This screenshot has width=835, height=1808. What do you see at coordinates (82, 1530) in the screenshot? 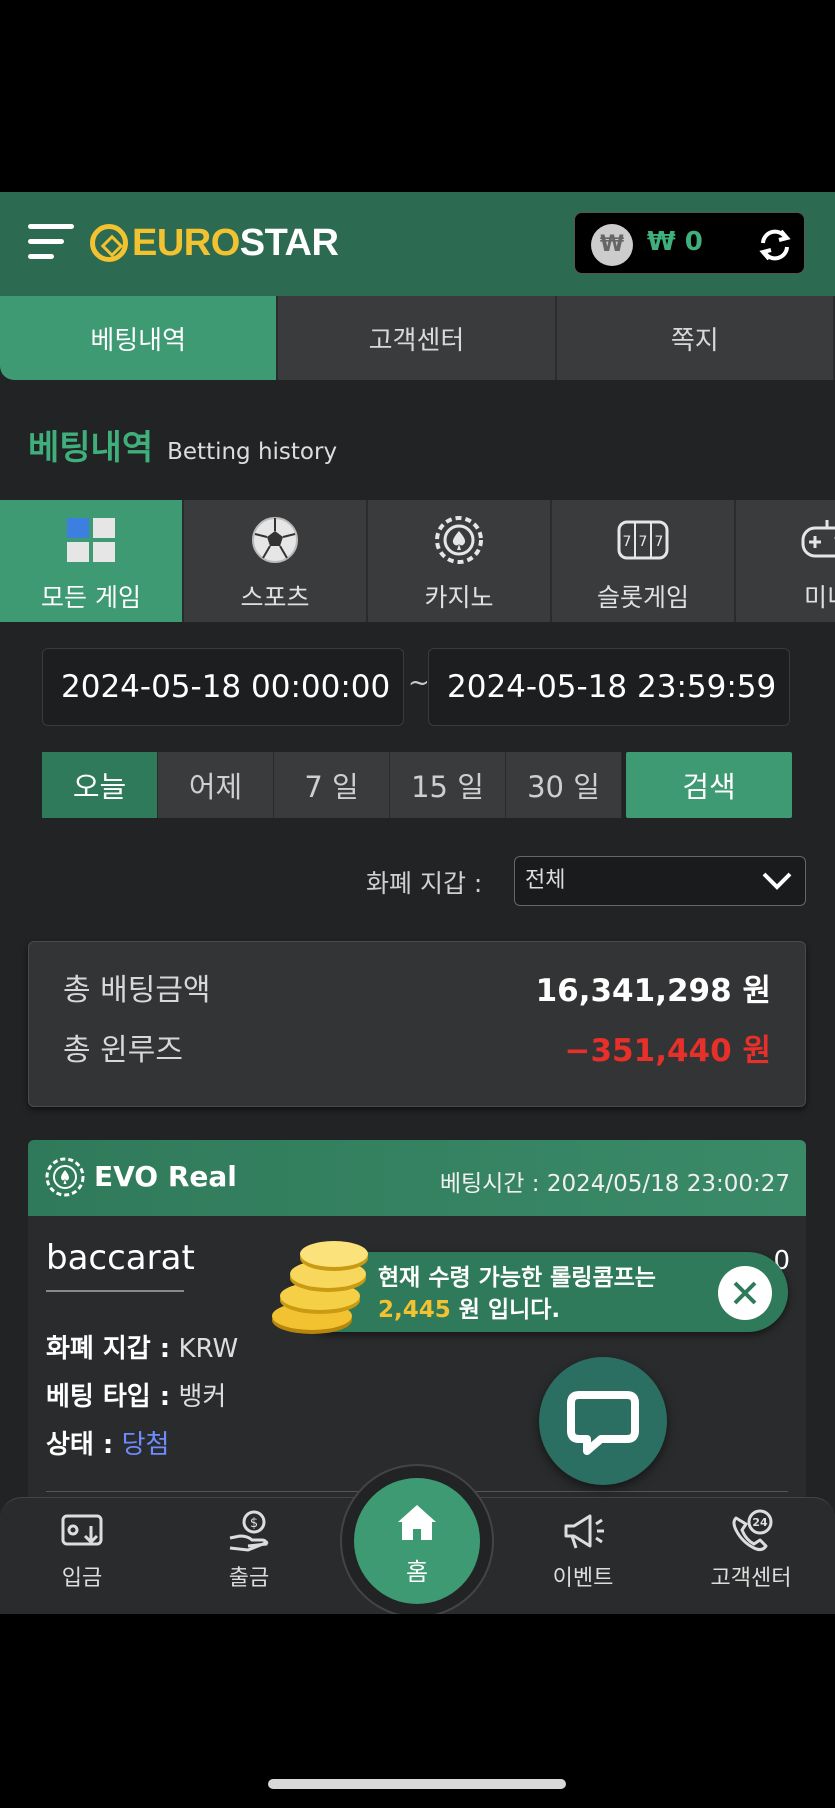
I see `deposit-icon` at bounding box center [82, 1530].